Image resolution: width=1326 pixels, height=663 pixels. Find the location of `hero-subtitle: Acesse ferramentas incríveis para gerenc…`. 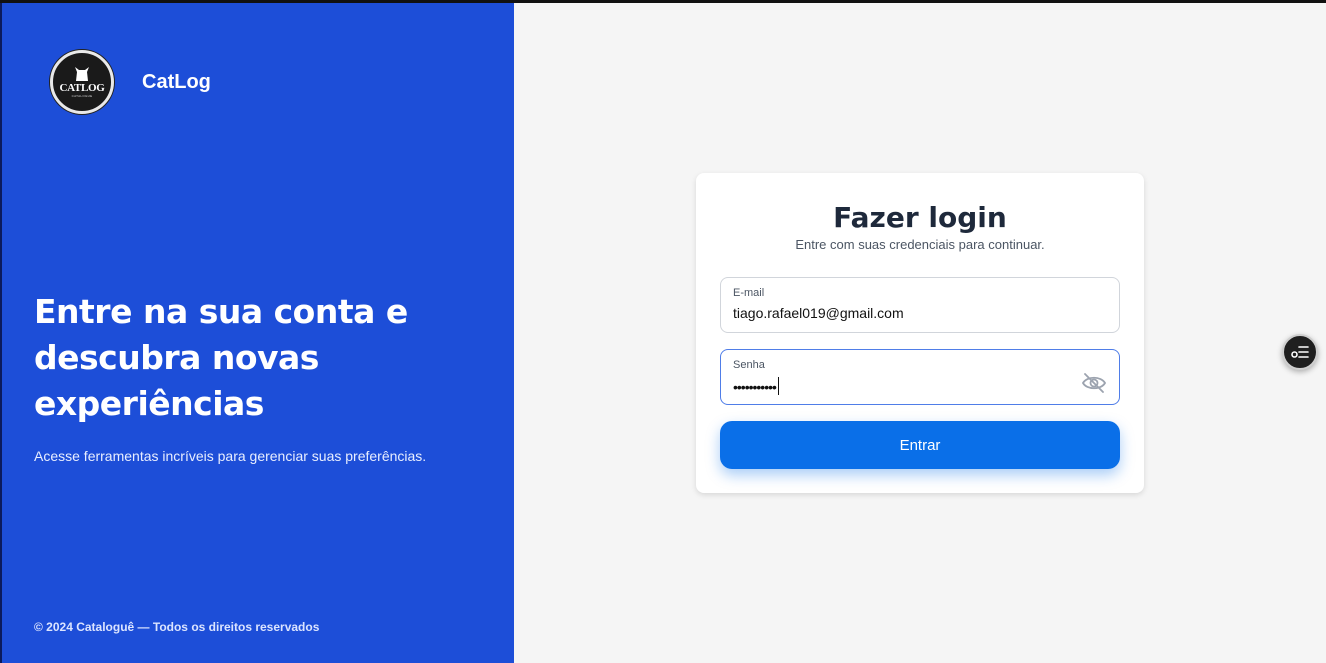

hero-subtitle: Acesse ferramentas incríveis para gerenc… is located at coordinates (230, 456).